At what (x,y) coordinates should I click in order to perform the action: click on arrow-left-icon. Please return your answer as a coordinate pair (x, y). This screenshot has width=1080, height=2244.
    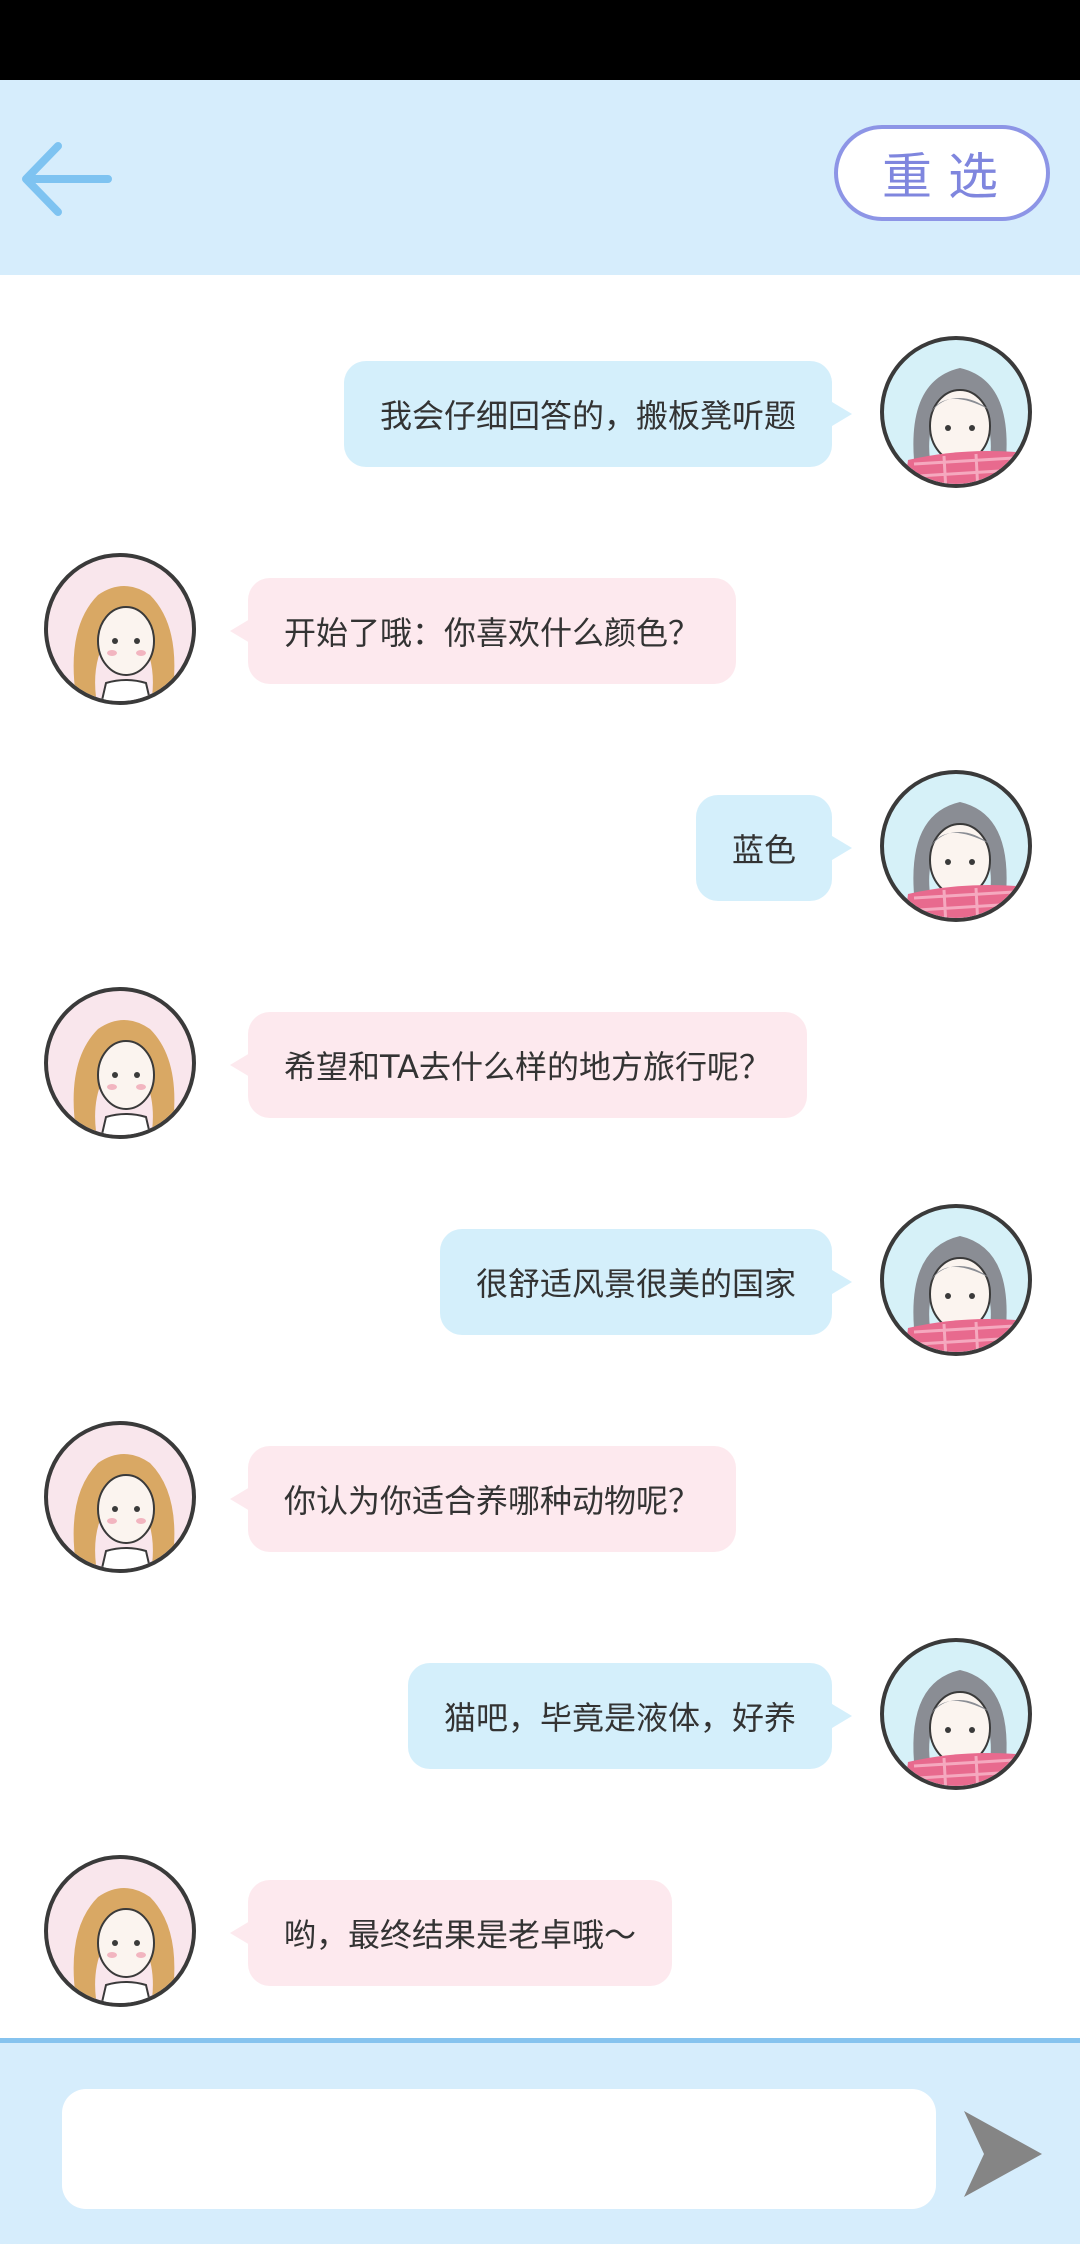
    Looking at the image, I should click on (67, 179).